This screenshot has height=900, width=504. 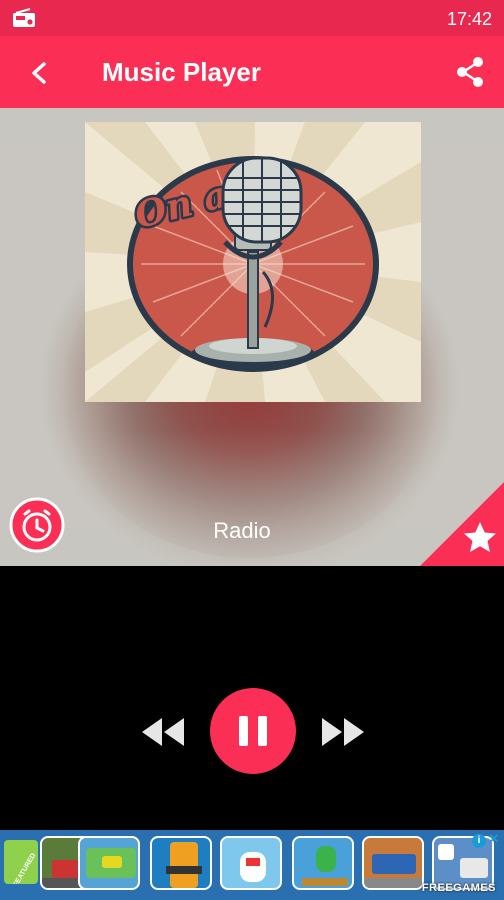 What do you see at coordinates (462, 524) in the screenshot?
I see `favorite-button` at bounding box center [462, 524].